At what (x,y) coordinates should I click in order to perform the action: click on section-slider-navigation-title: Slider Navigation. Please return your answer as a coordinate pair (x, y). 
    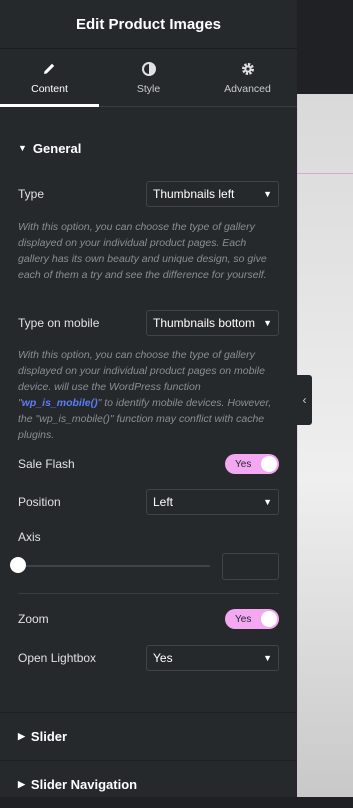
    Looking at the image, I should click on (84, 784).